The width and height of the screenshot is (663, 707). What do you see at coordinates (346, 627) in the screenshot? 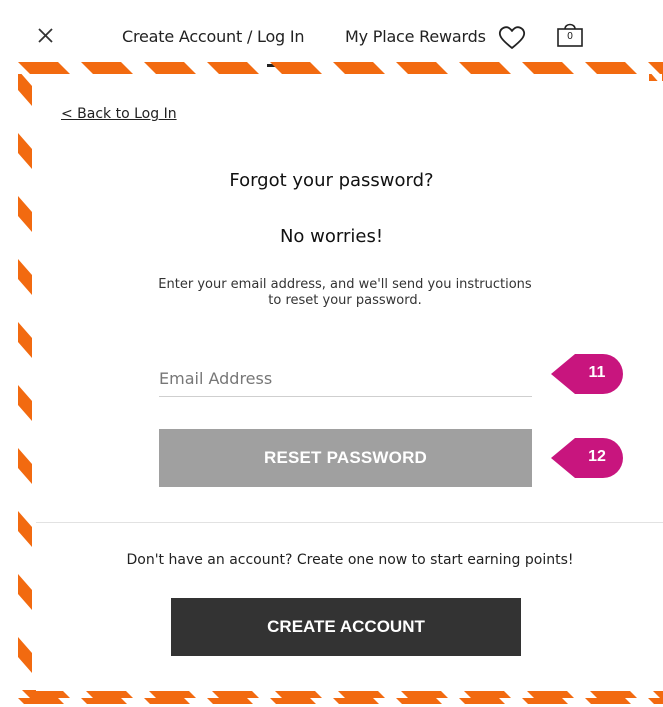
I see `create-account-button: CREATE ACCOUNT` at bounding box center [346, 627].